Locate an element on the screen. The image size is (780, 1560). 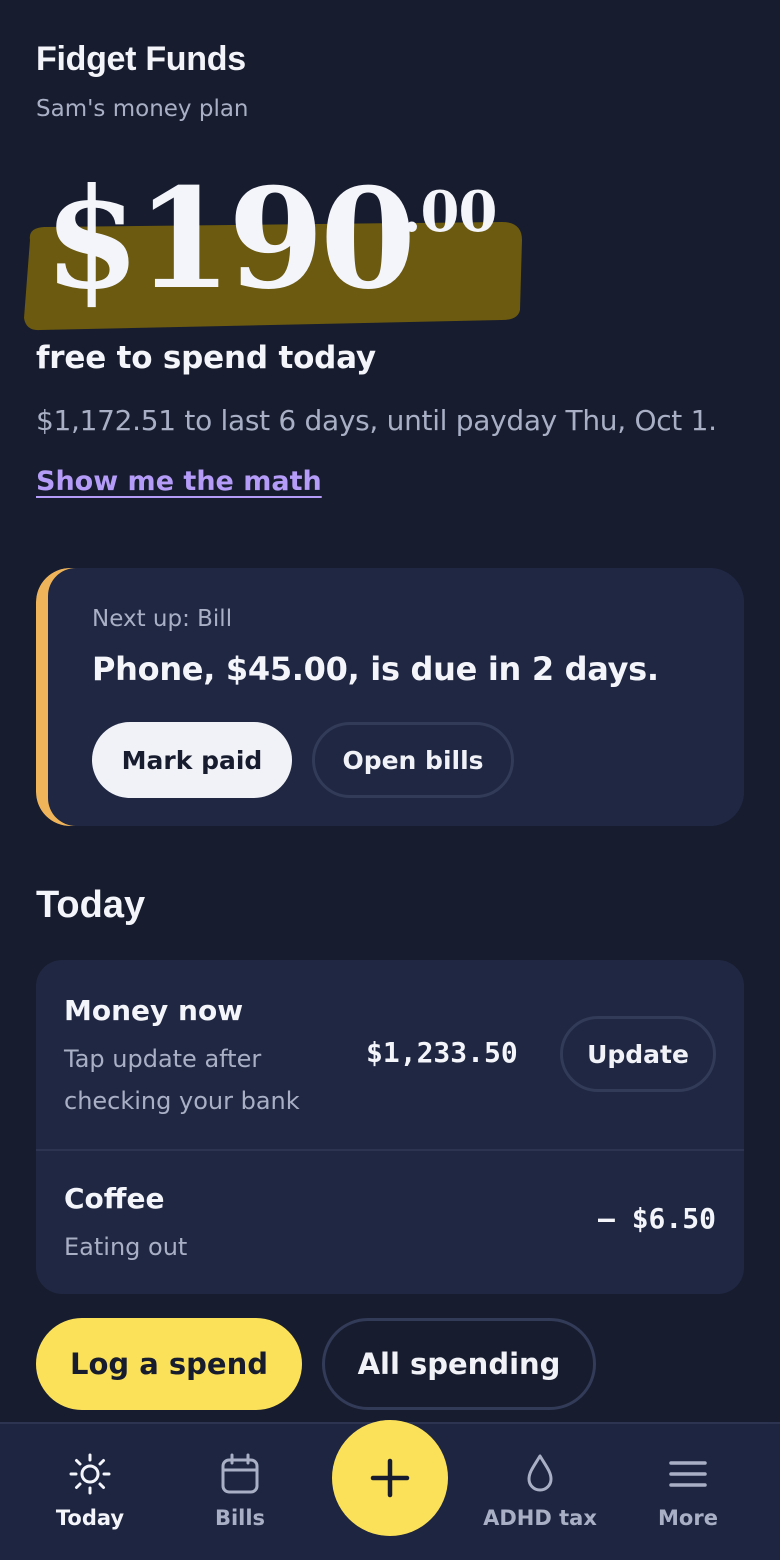
droplet-icon is located at coordinates (540, 1473).